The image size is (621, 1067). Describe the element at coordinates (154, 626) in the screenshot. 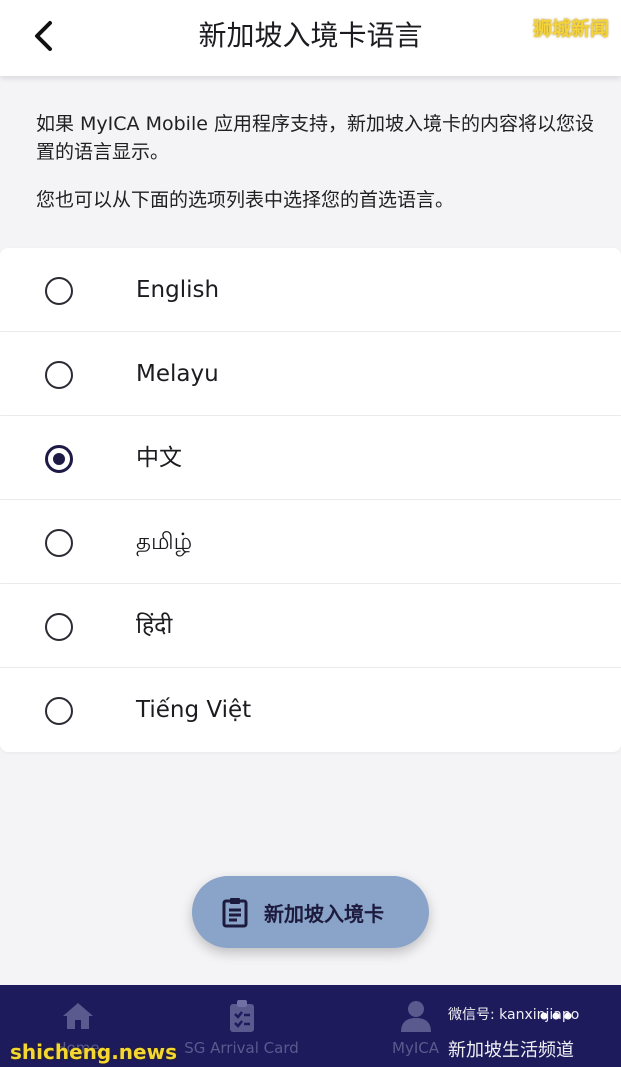

I see `language-label: हिंदी` at that location.